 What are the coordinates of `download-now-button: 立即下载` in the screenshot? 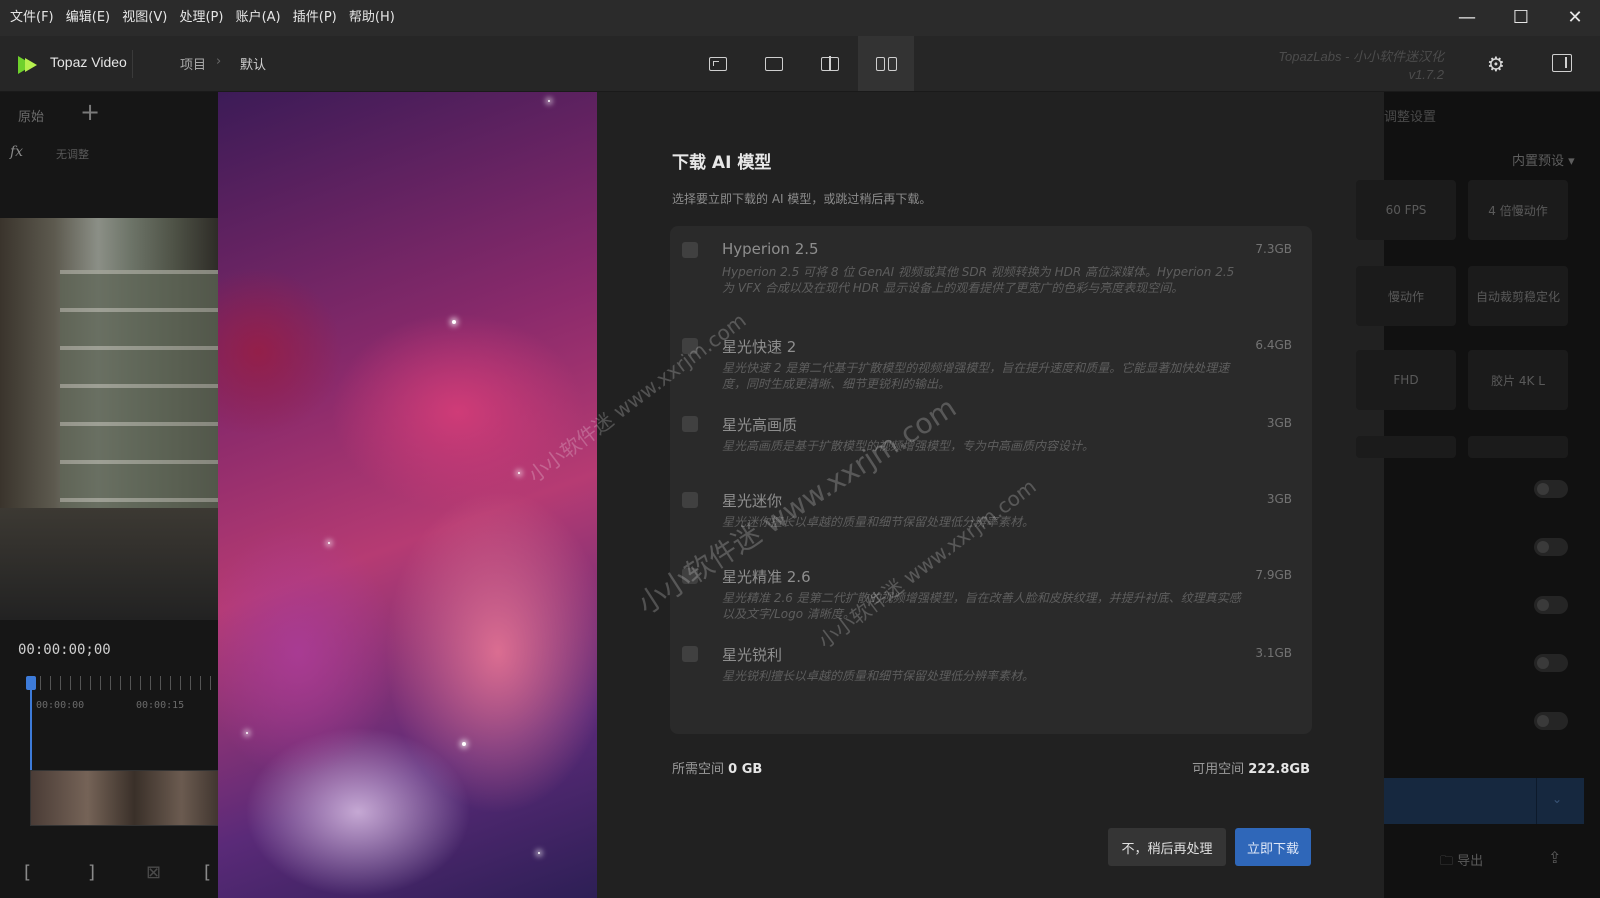 It's located at (1273, 847).